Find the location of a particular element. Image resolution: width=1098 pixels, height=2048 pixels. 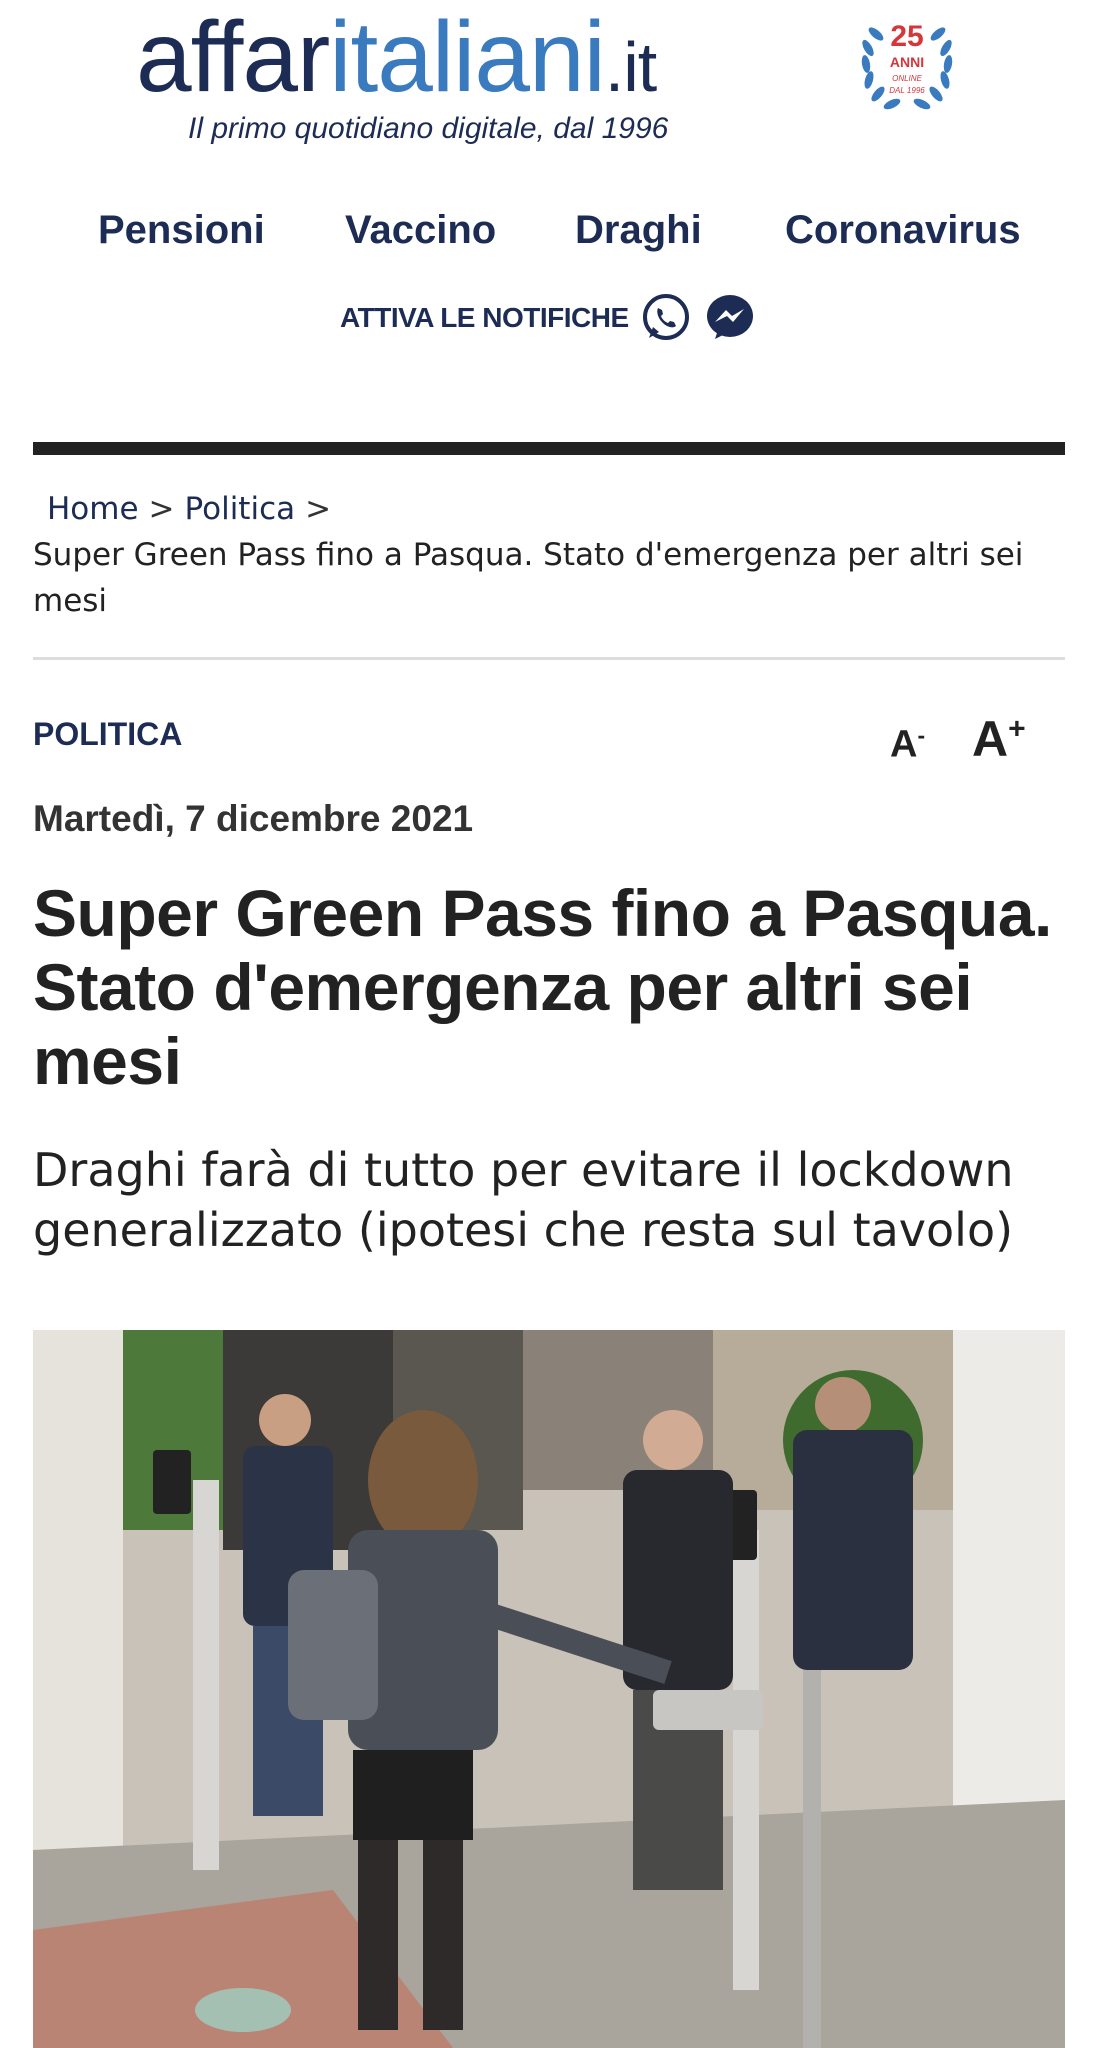

notifications-label: ATTIVA LE NOTIFICHE is located at coordinates (484, 318).